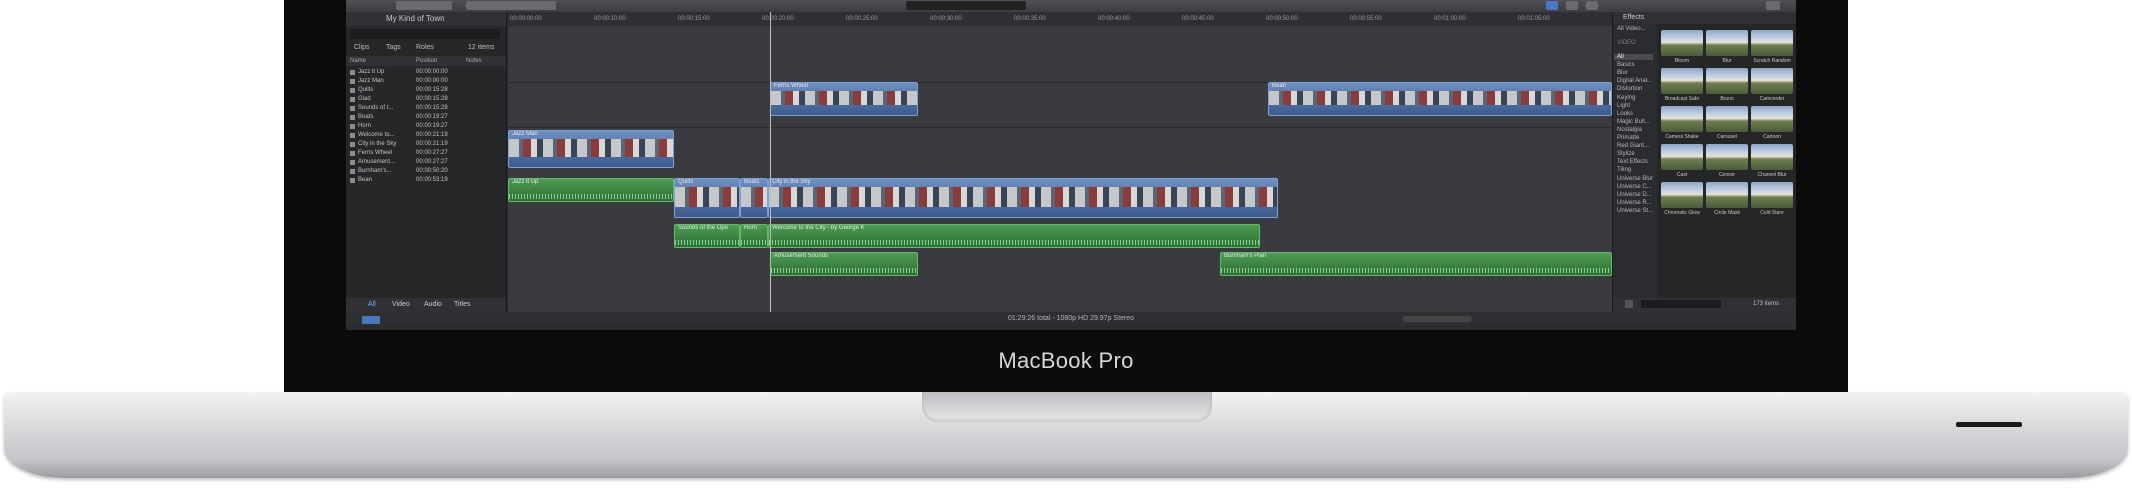  I want to click on filter-titles: Titles, so click(462, 304).